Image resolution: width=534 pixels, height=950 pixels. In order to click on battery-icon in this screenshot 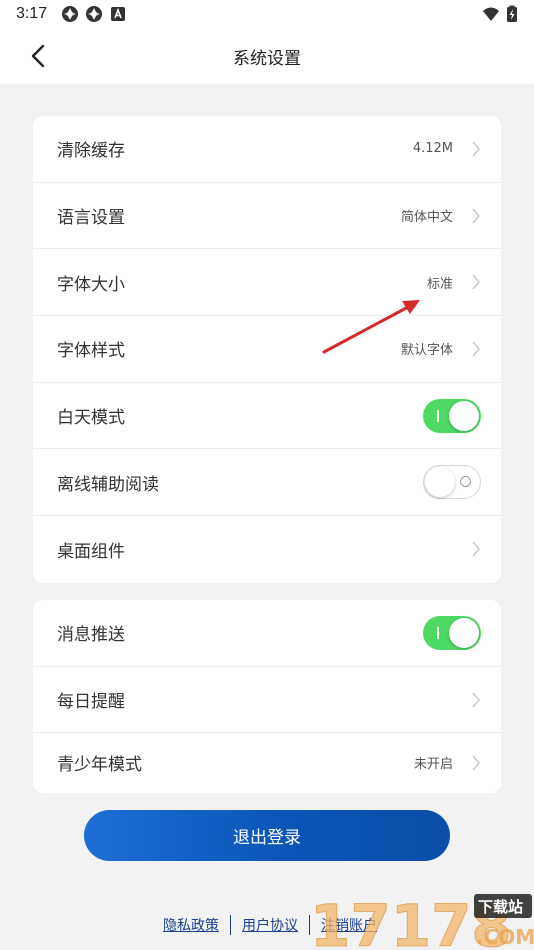, I will do `click(512, 13)`.